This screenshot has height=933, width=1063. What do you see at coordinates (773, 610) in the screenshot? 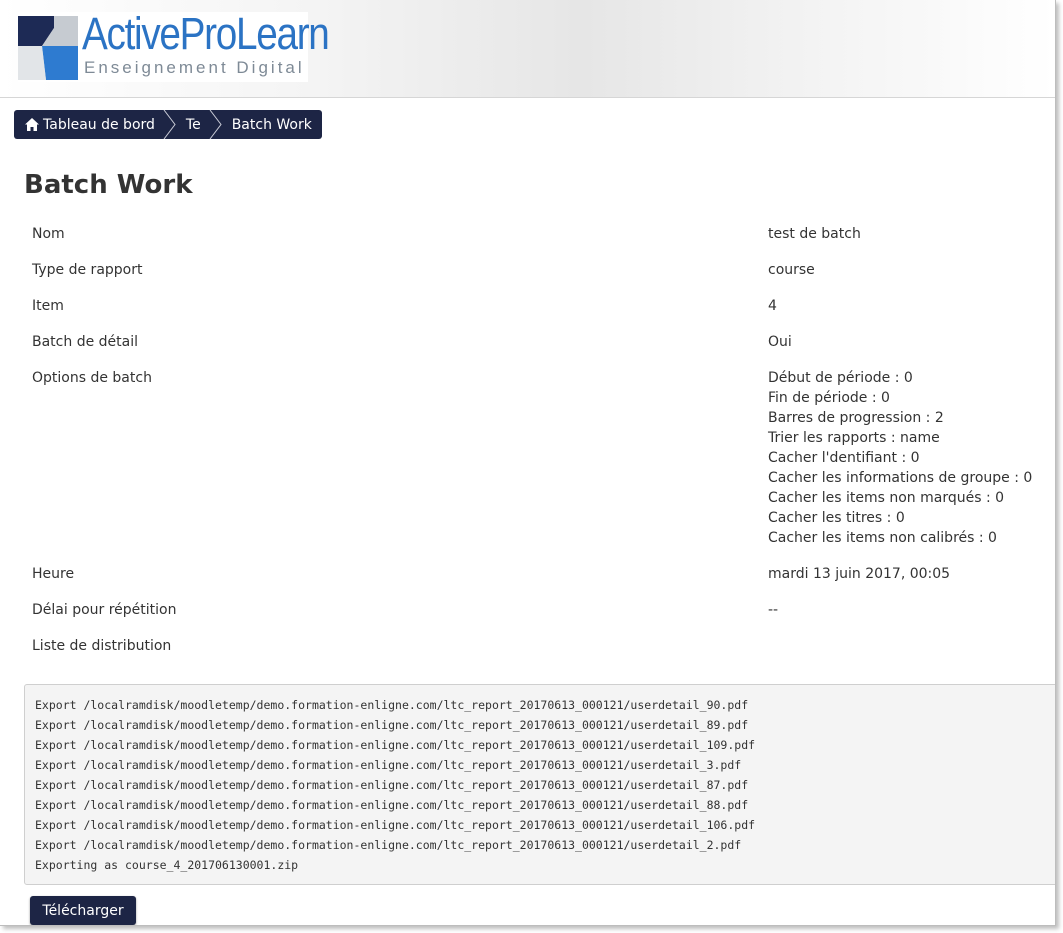
I see `value-delai-repetition: --` at bounding box center [773, 610].